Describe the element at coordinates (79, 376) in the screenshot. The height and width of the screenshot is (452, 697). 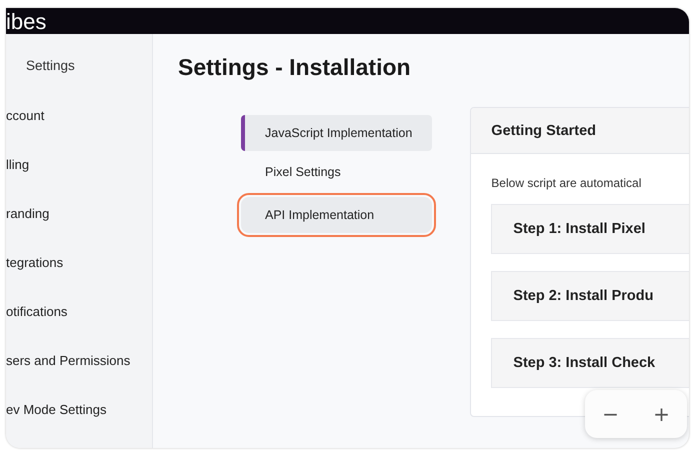
I see `sidebar-item: sers and Permissions` at that location.